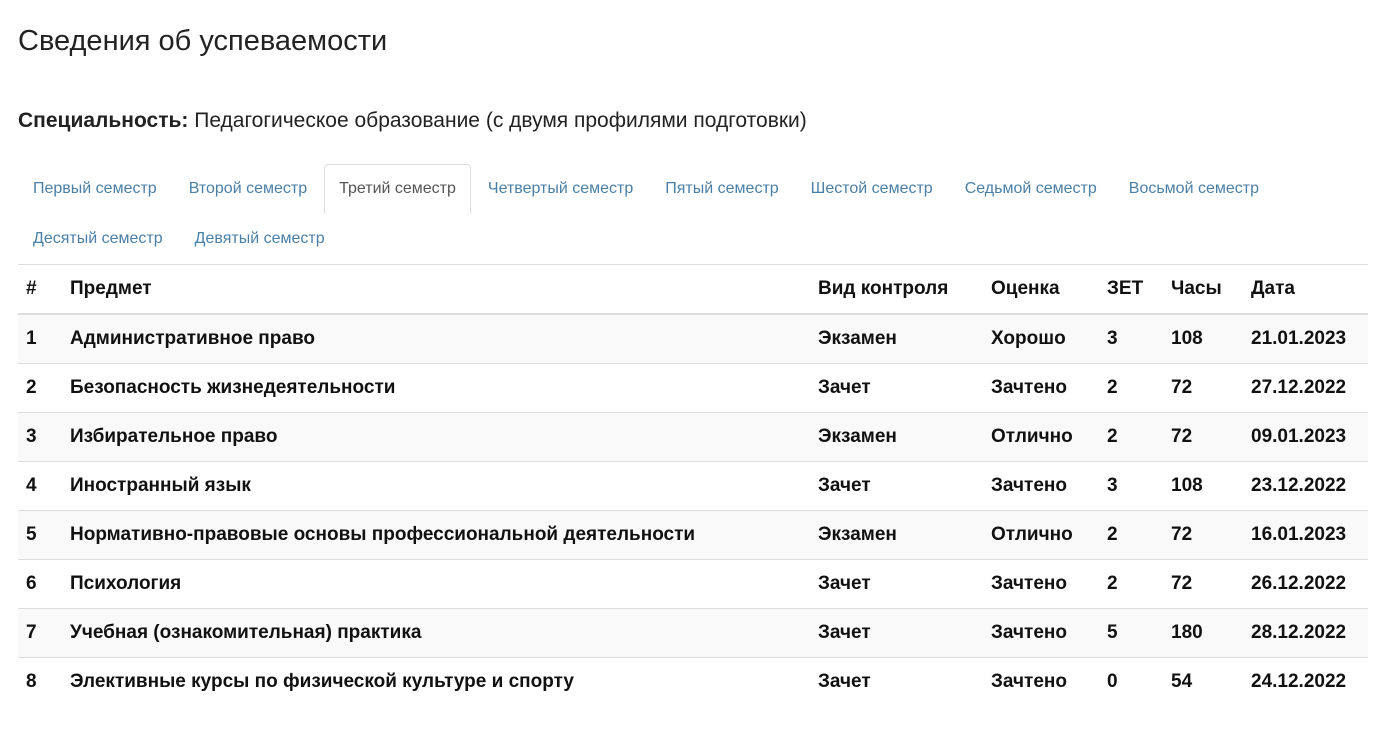  What do you see at coordinates (1305, 584) in the screenshot?
I see `cell-date: 26.12.2022` at bounding box center [1305, 584].